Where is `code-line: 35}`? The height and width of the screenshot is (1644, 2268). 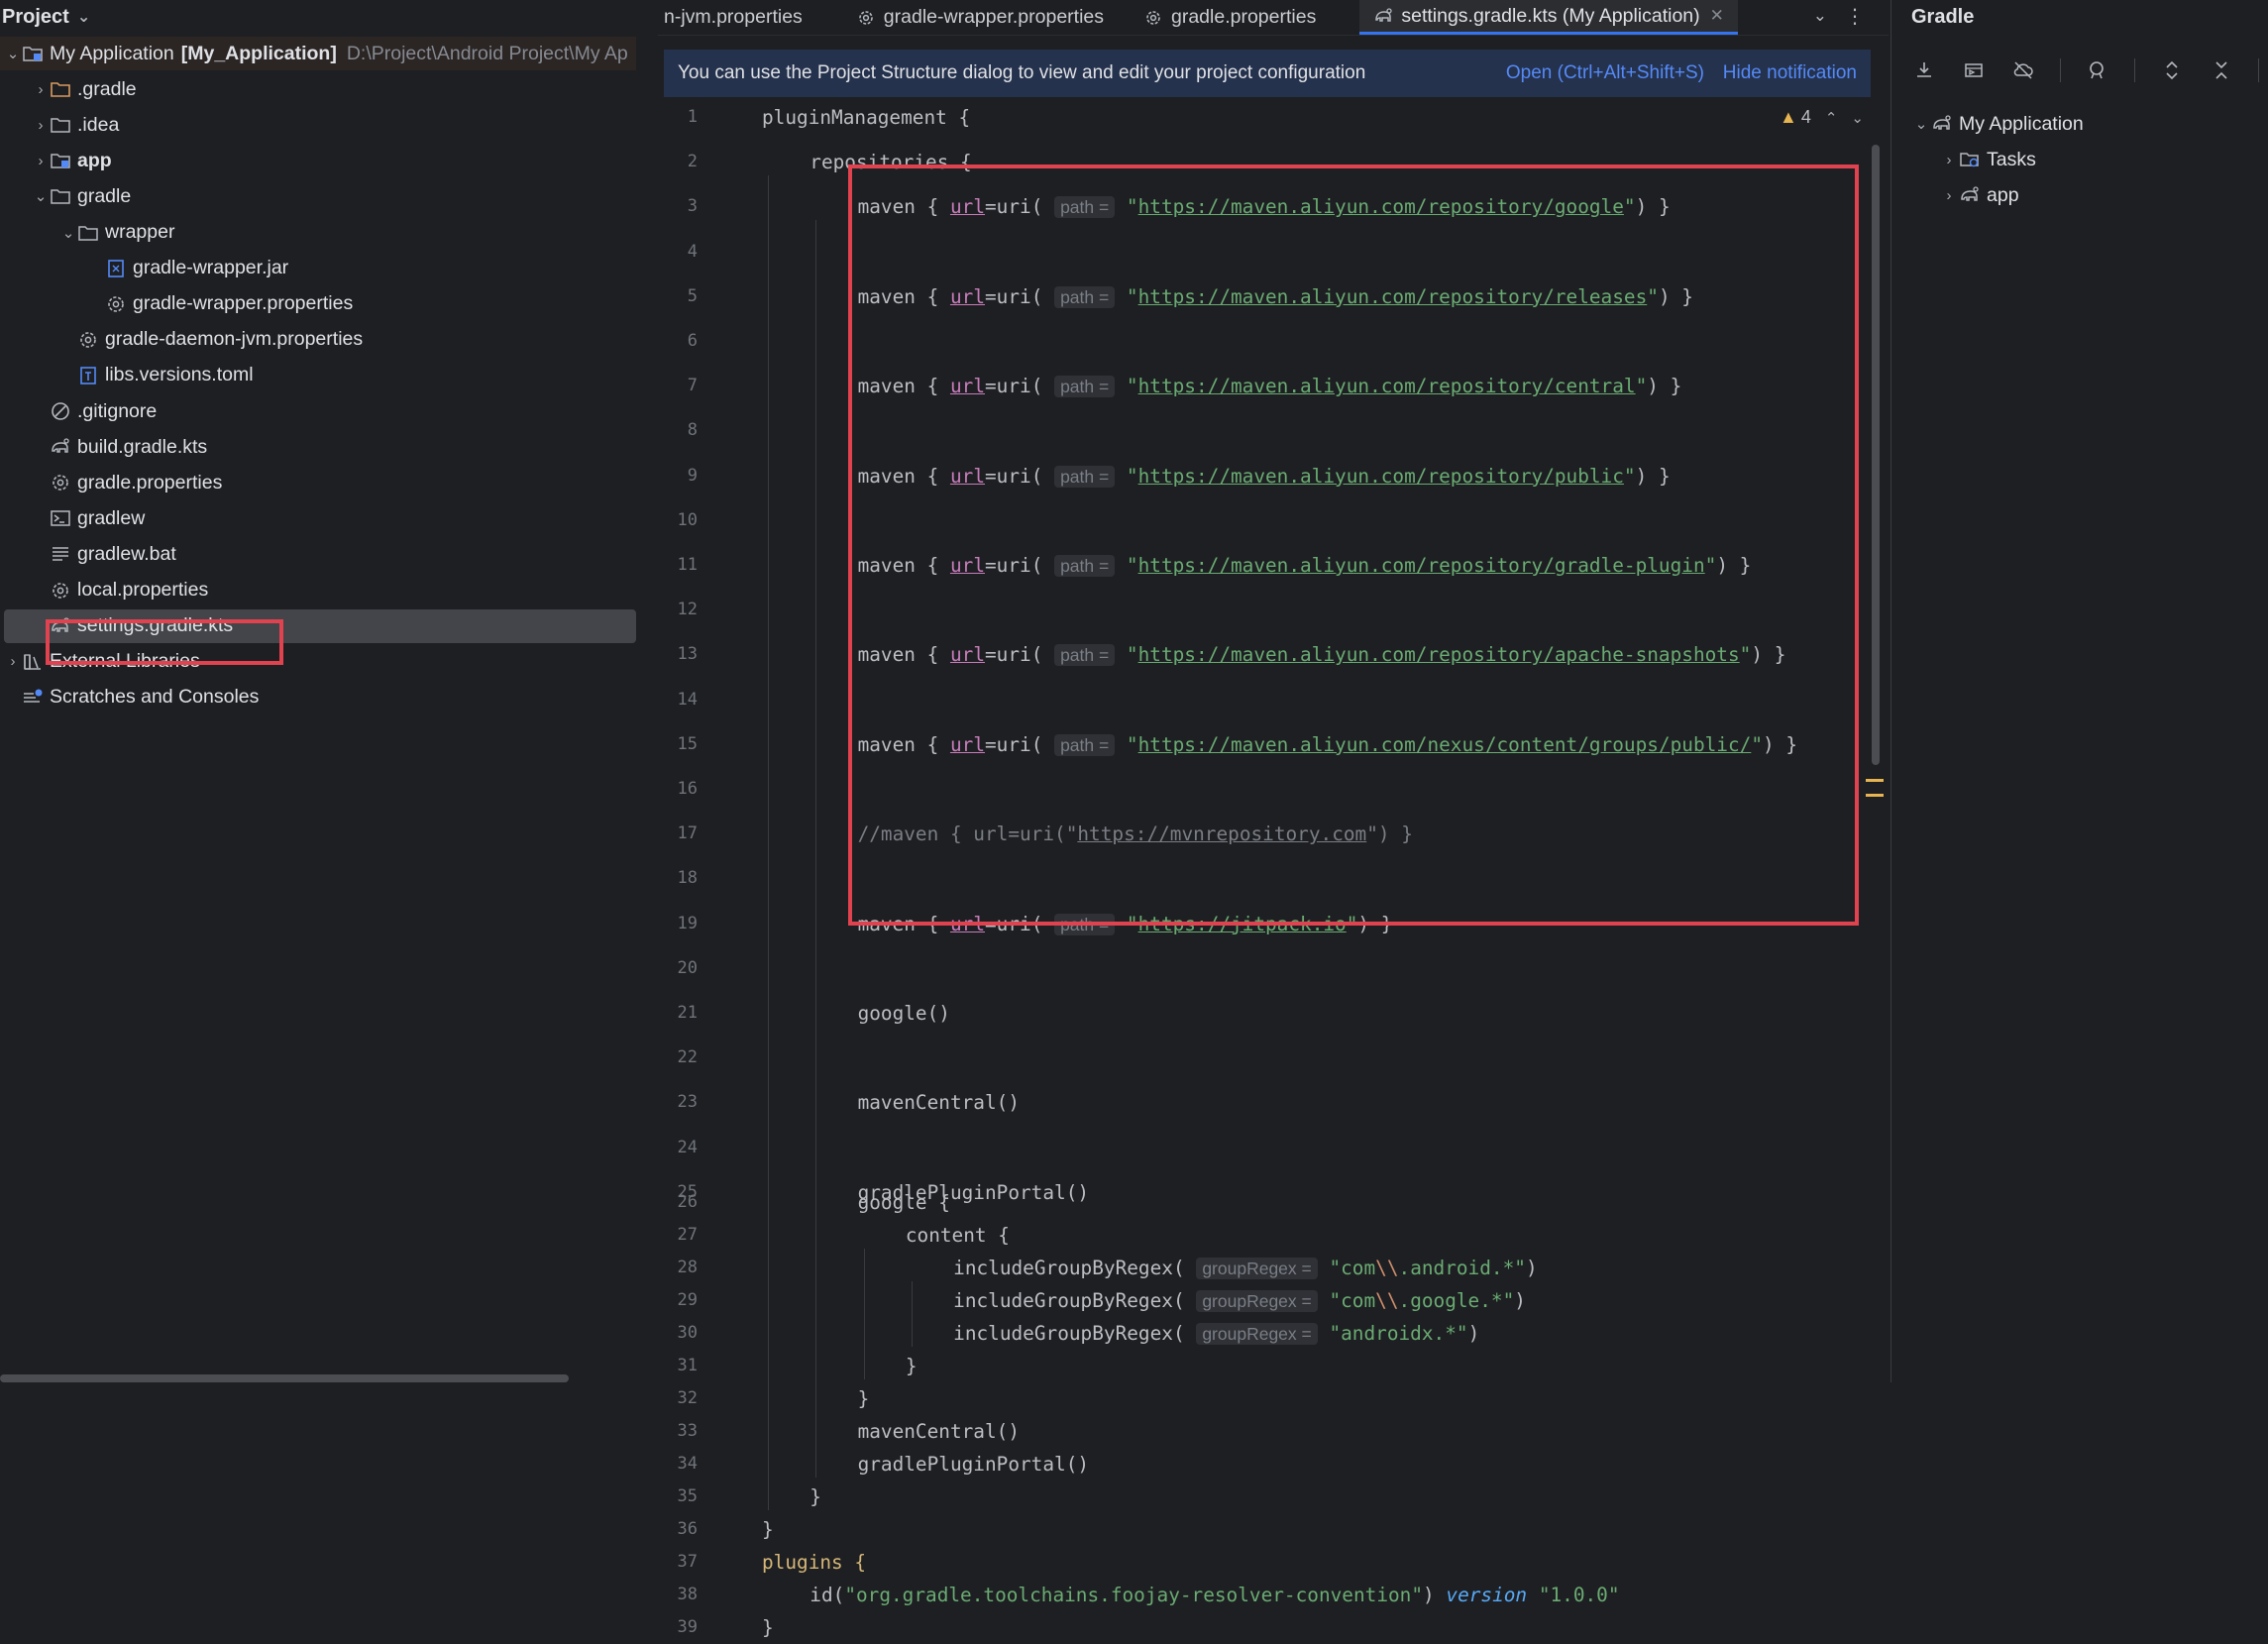
code-line: 35} is located at coordinates (1272, 1496).